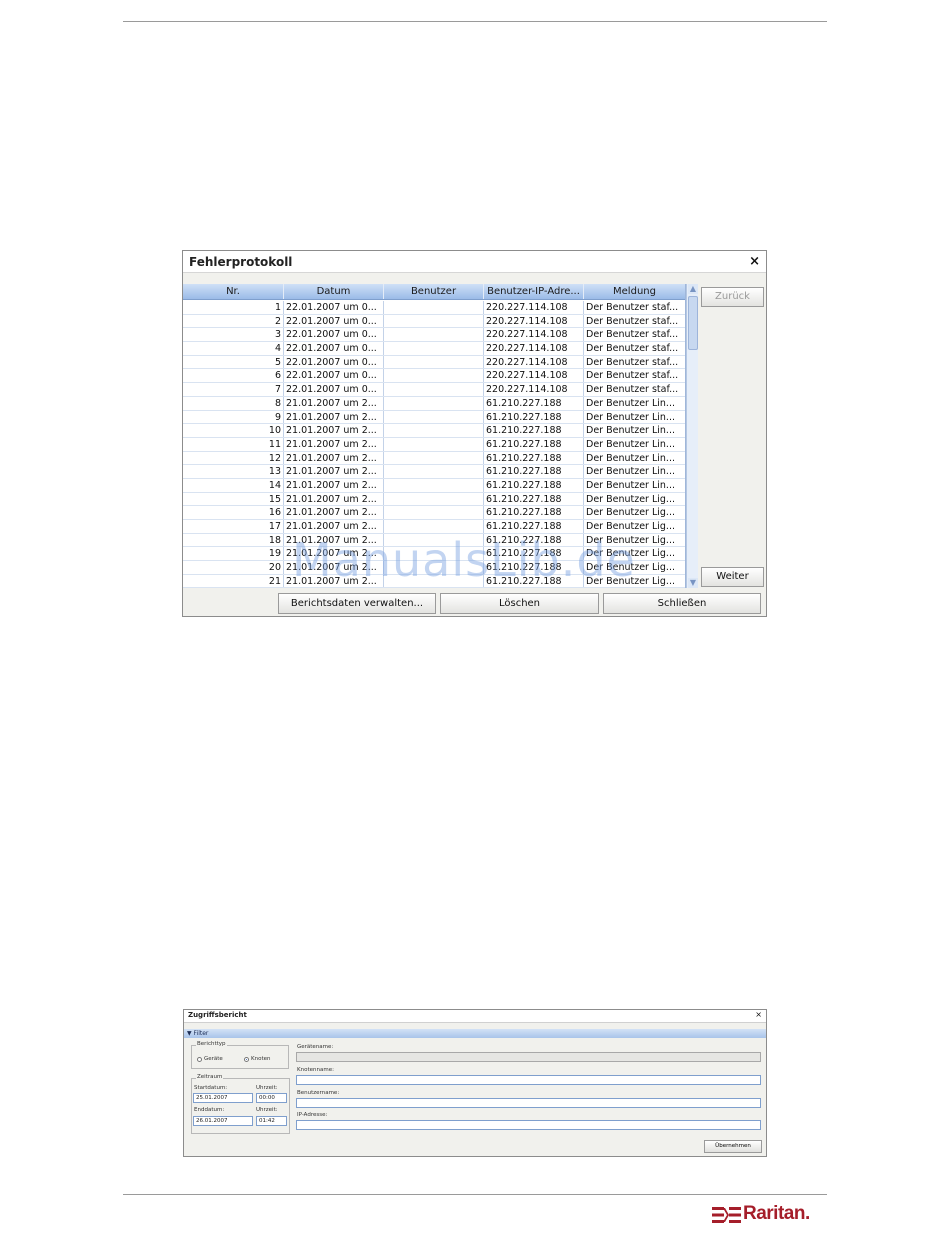  Describe the element at coordinates (233, 430) in the screenshot. I see `cell-nr: 10` at that location.